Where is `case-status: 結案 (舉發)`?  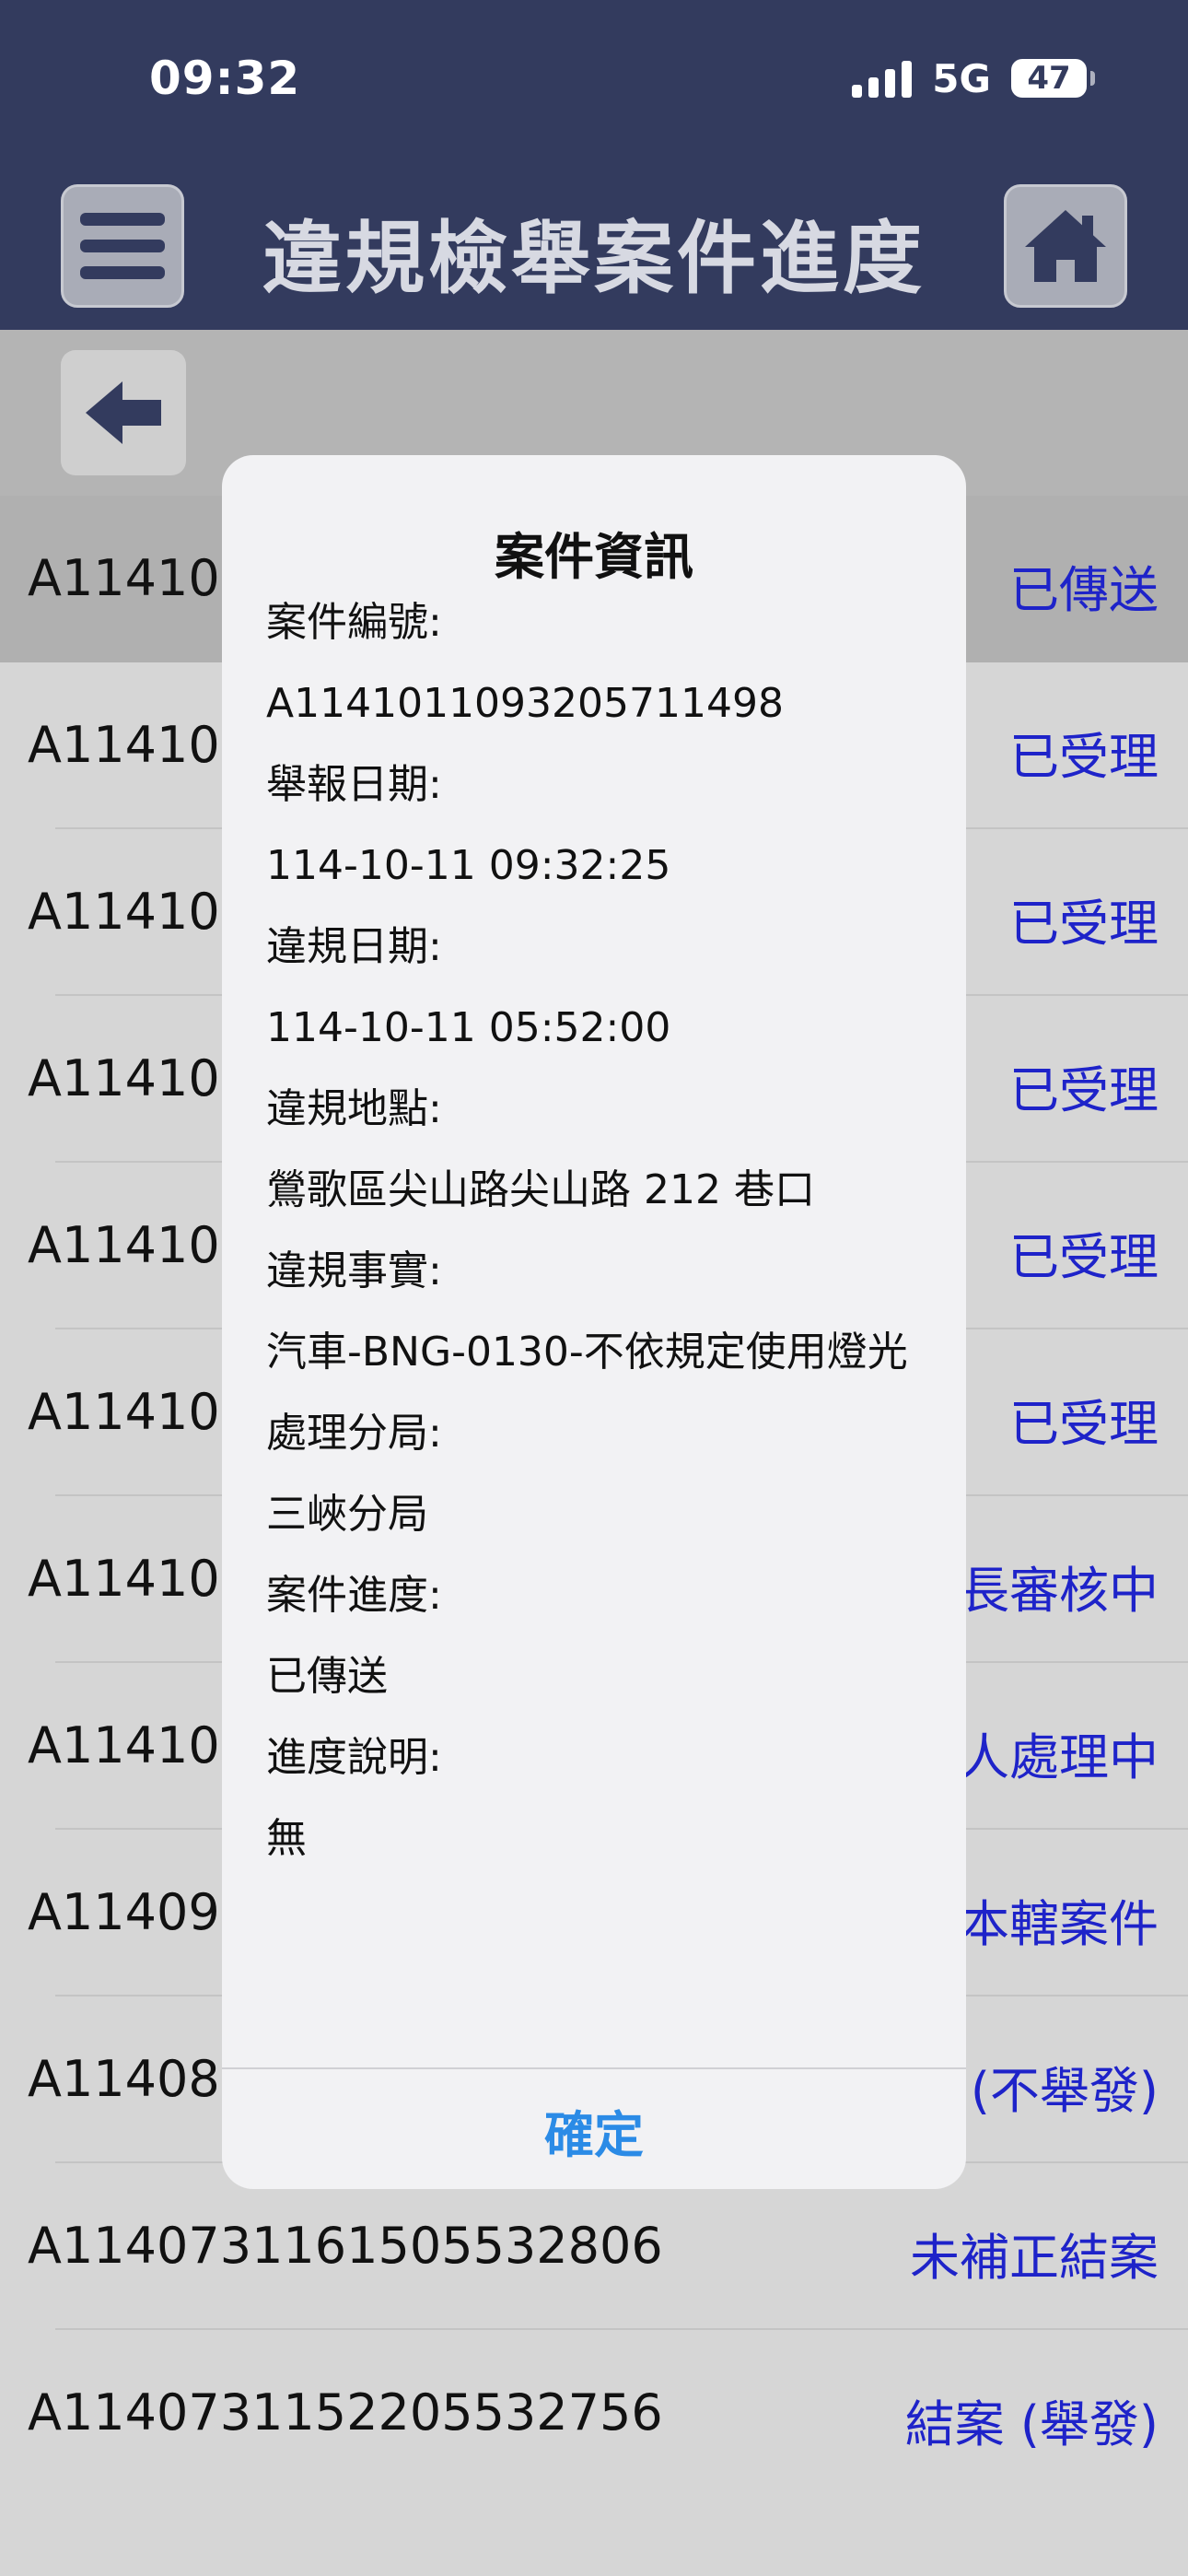
case-status: 結案 (舉發) is located at coordinates (1031, 2424).